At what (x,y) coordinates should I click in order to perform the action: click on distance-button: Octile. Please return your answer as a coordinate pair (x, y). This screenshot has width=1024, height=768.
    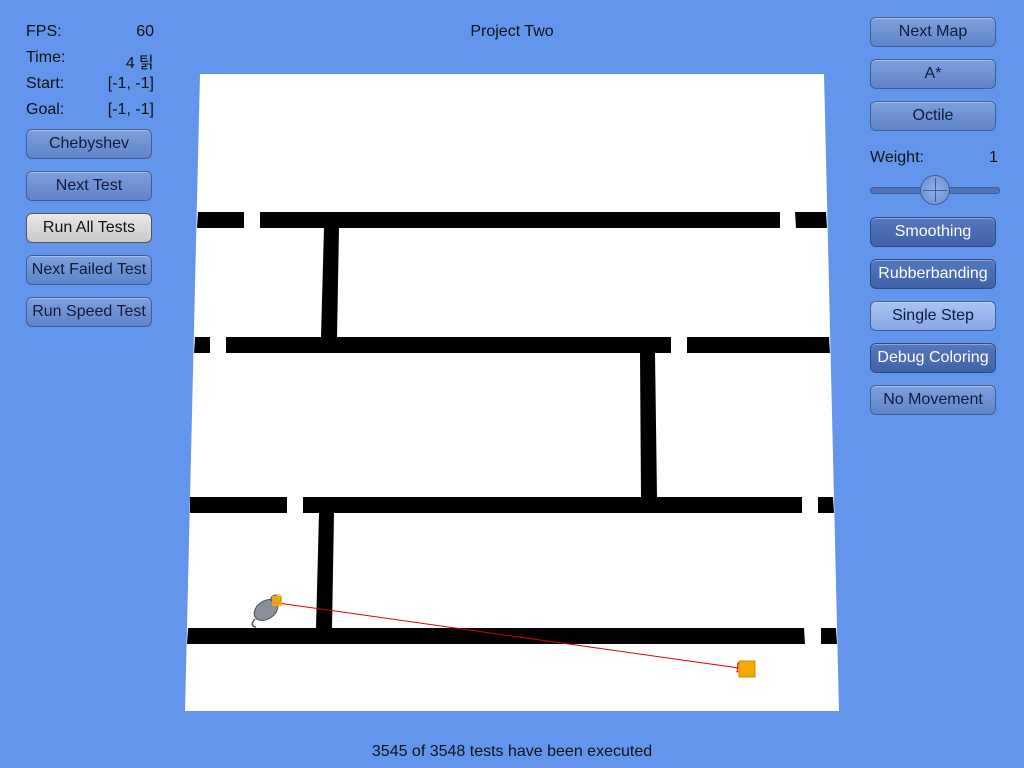
    Looking at the image, I should click on (933, 116).